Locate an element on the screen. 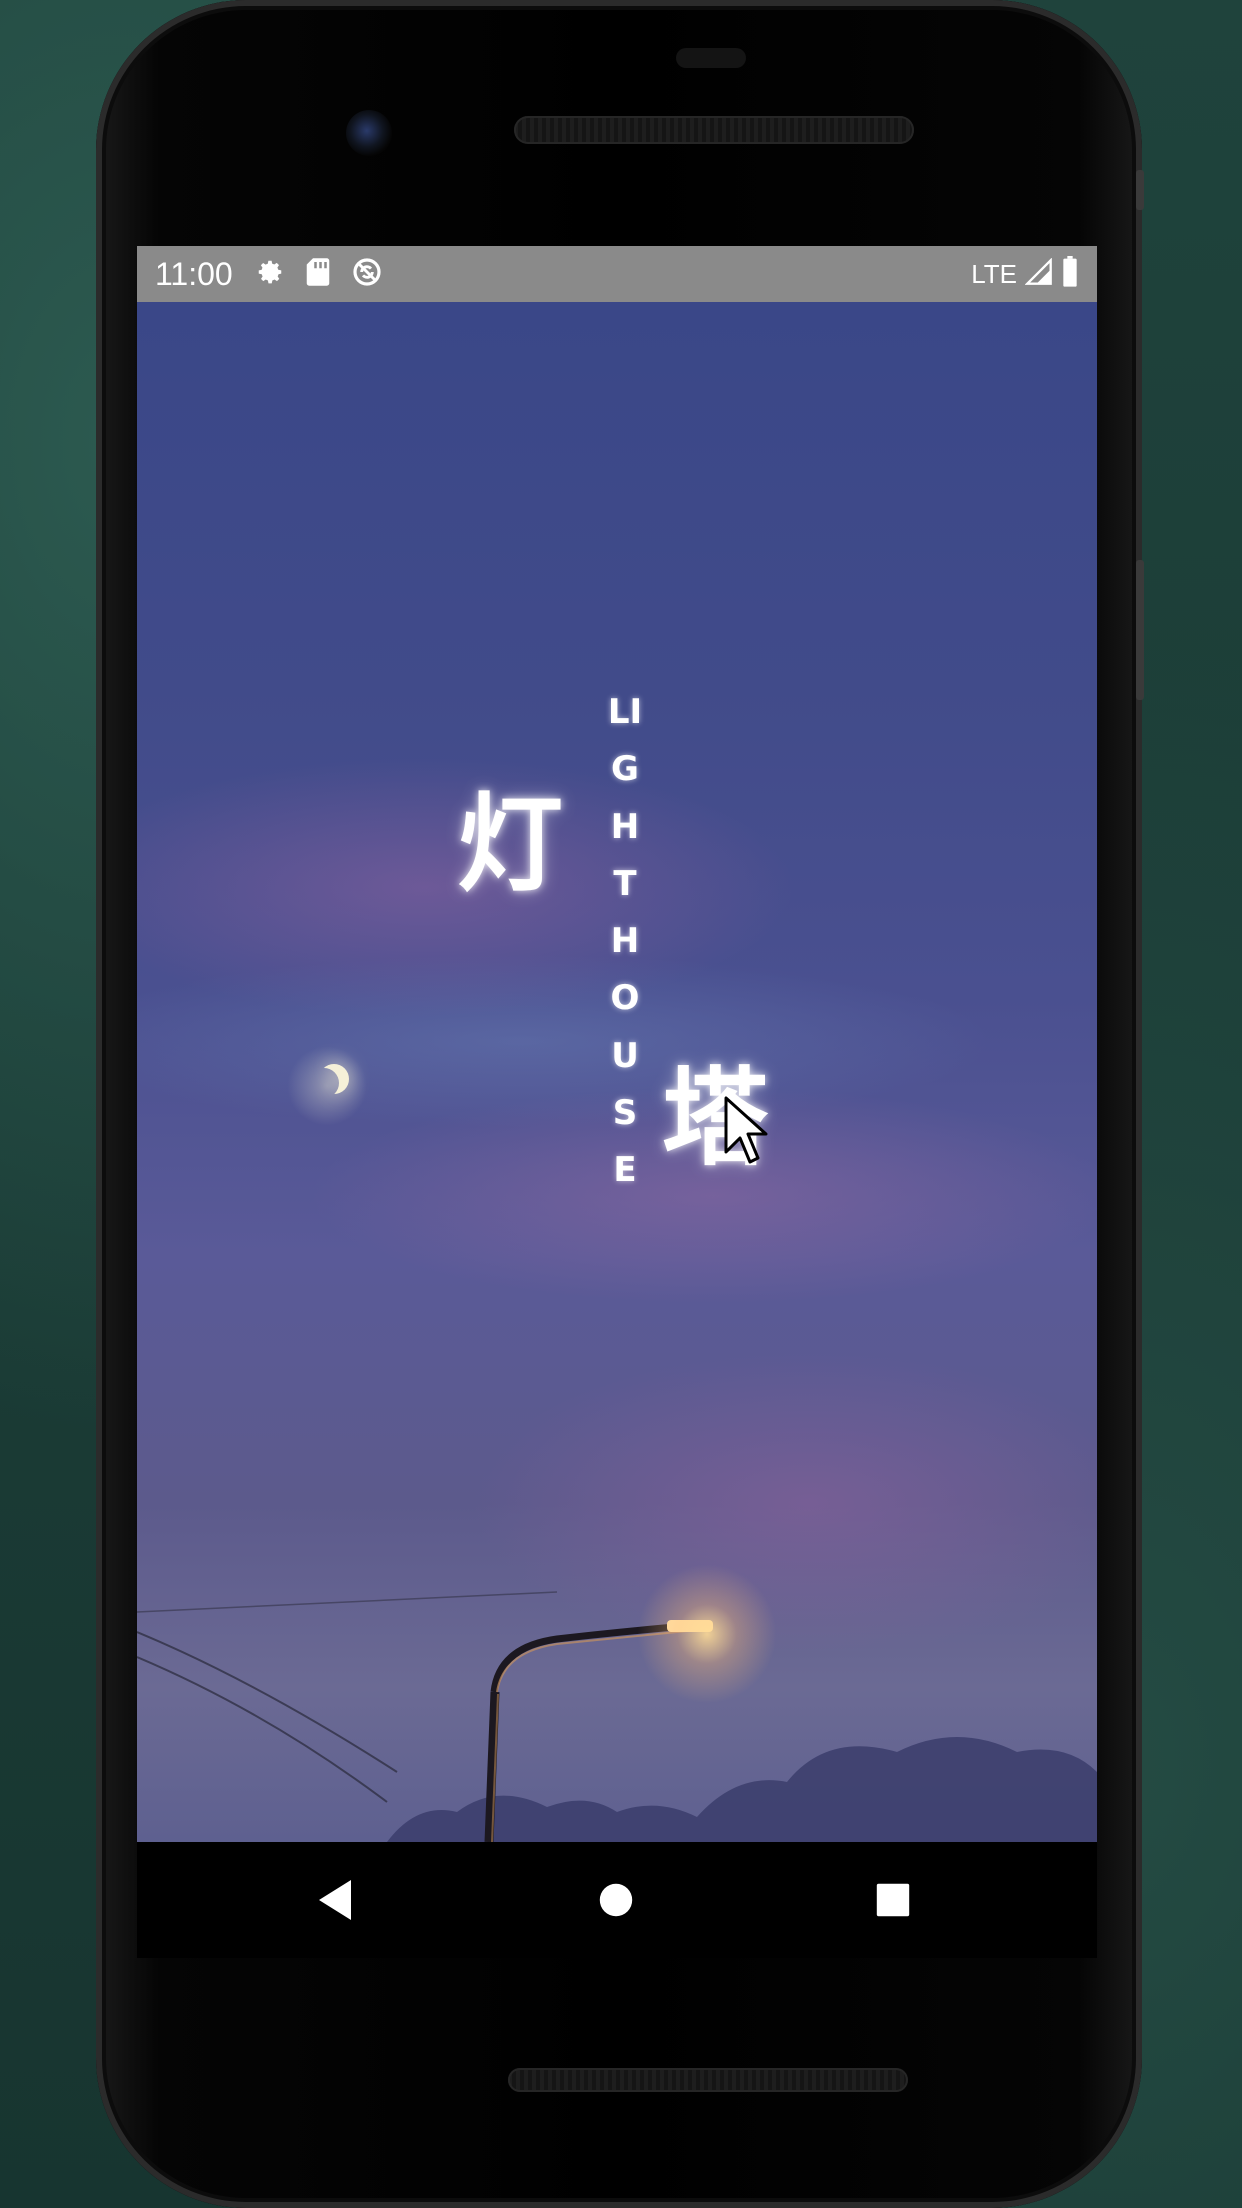 The width and height of the screenshot is (1242, 2208). back-icon is located at coordinates (335, 1900).